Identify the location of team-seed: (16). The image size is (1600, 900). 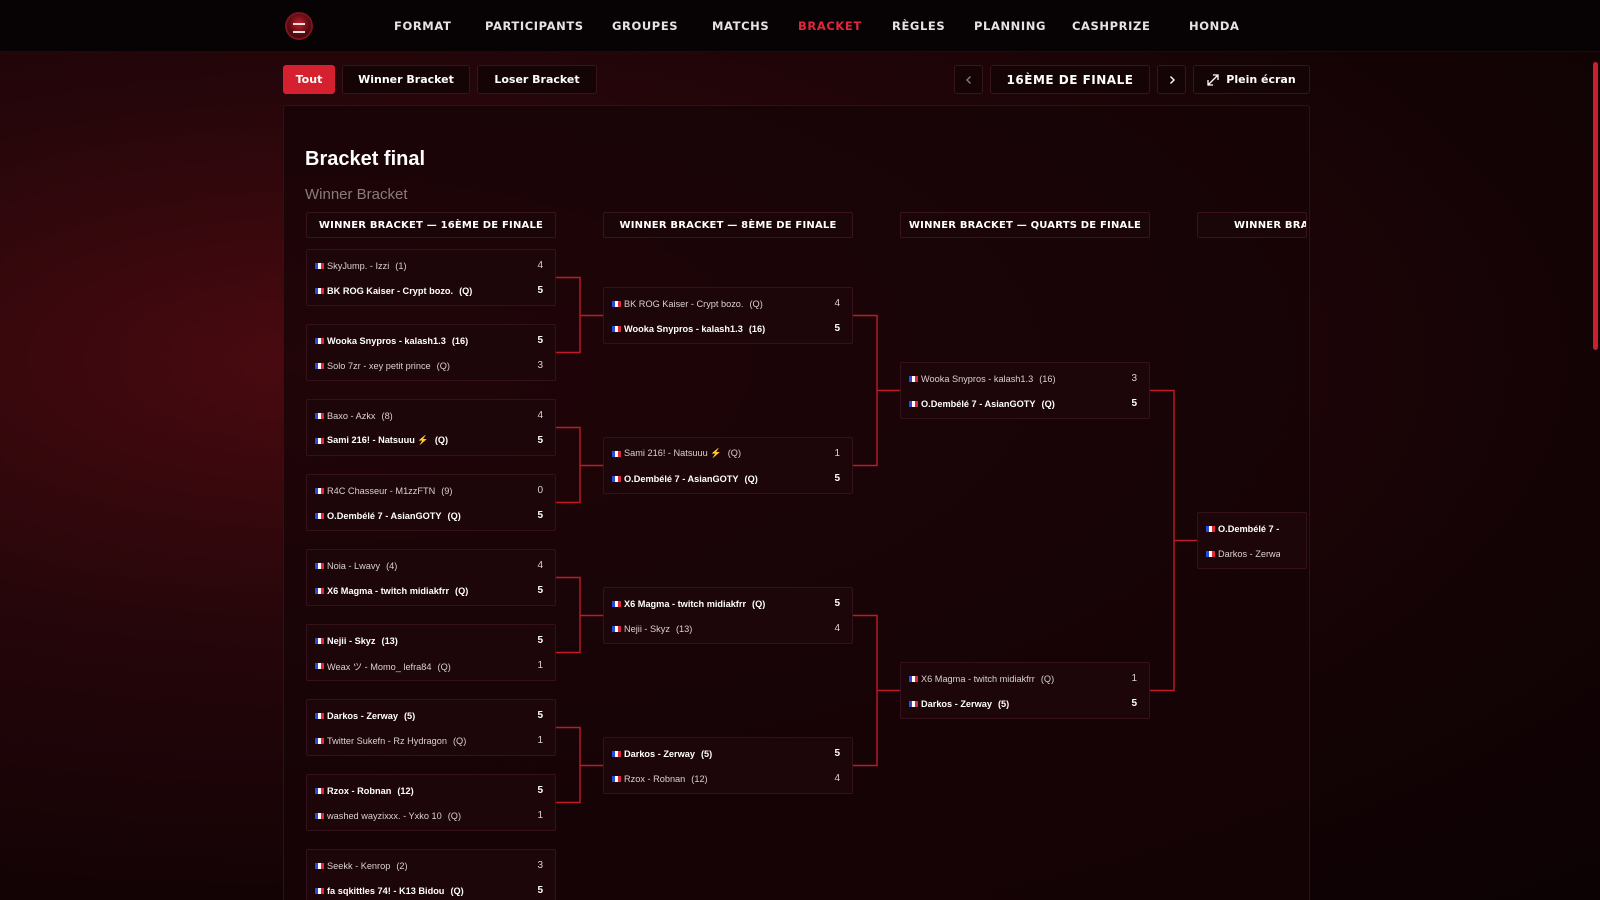
(460, 340).